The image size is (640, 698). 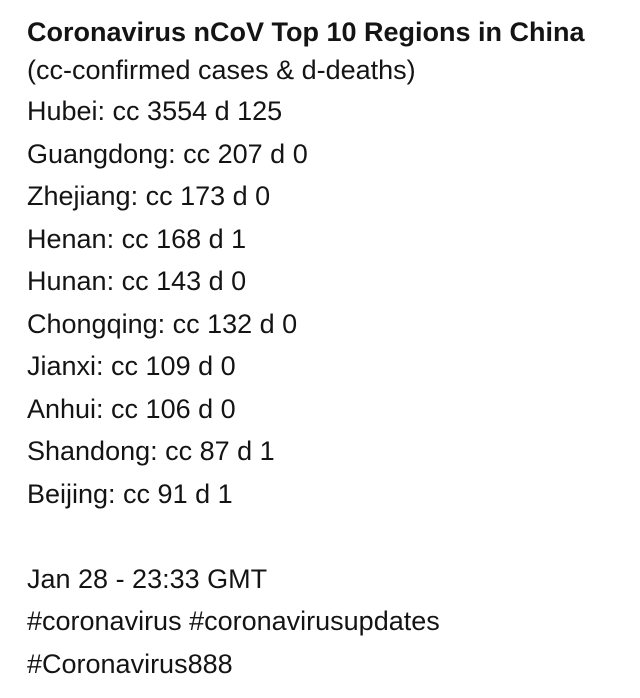 I want to click on post-title: Coronavirus nCoV Top 10 Regions in China, so click(x=306, y=32).